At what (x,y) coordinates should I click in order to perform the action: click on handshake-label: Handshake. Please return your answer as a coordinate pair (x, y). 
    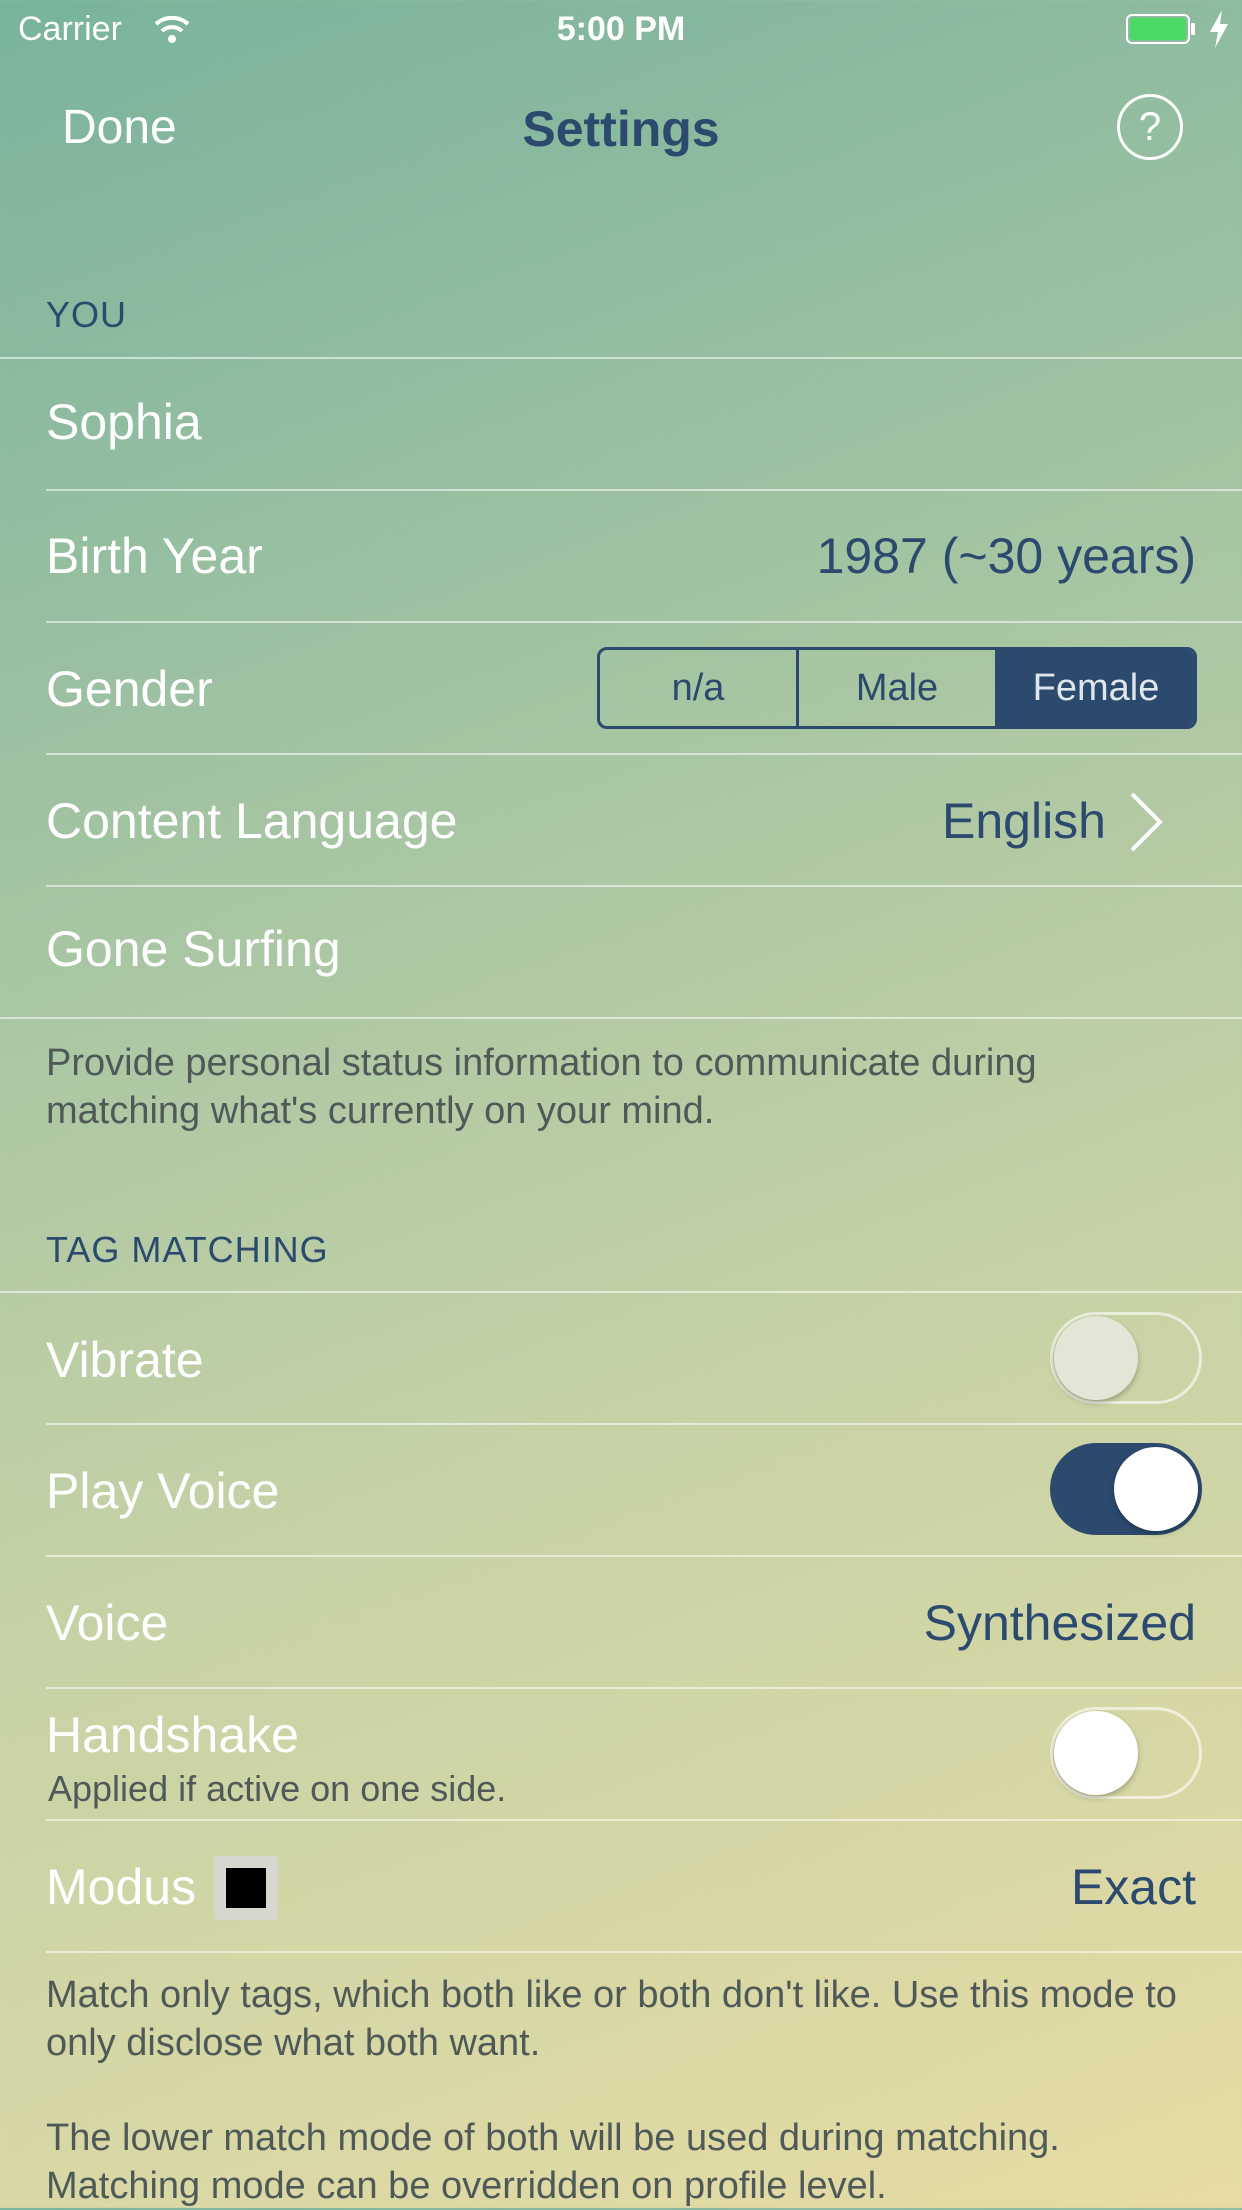
    Looking at the image, I should click on (172, 1735).